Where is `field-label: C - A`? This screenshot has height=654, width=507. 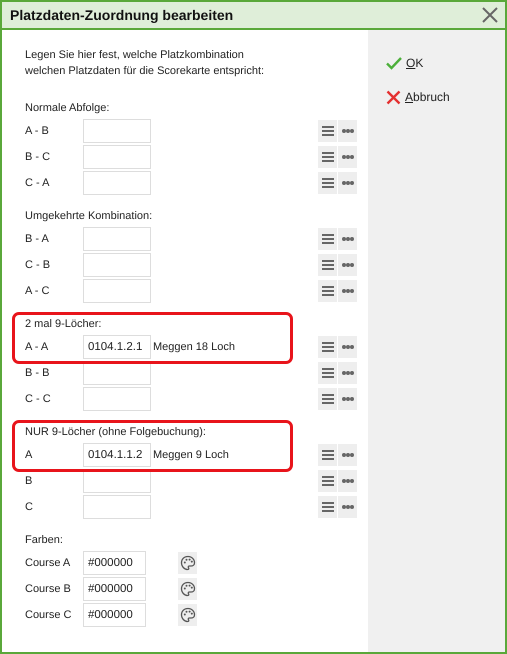 field-label: C - A is located at coordinates (37, 183).